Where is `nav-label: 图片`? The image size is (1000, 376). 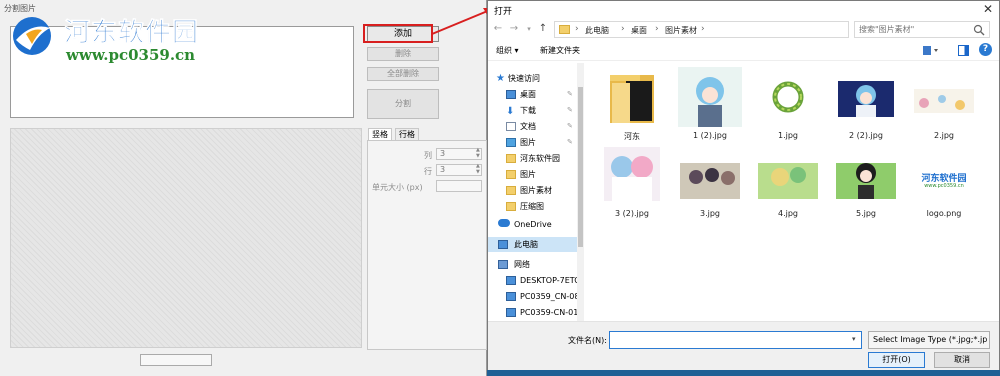 nav-label: 图片 is located at coordinates (528, 174).